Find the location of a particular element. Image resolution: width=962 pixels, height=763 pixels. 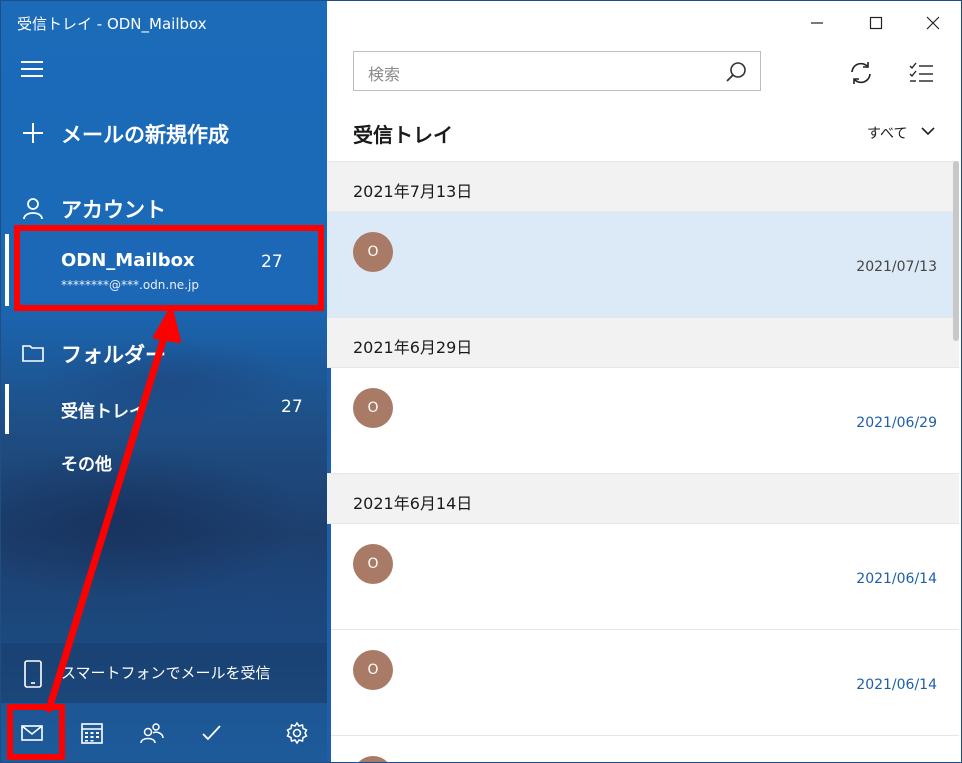

get-mail-on-phone-link: スマートフォンでメールを受信 is located at coordinates (164, 673).